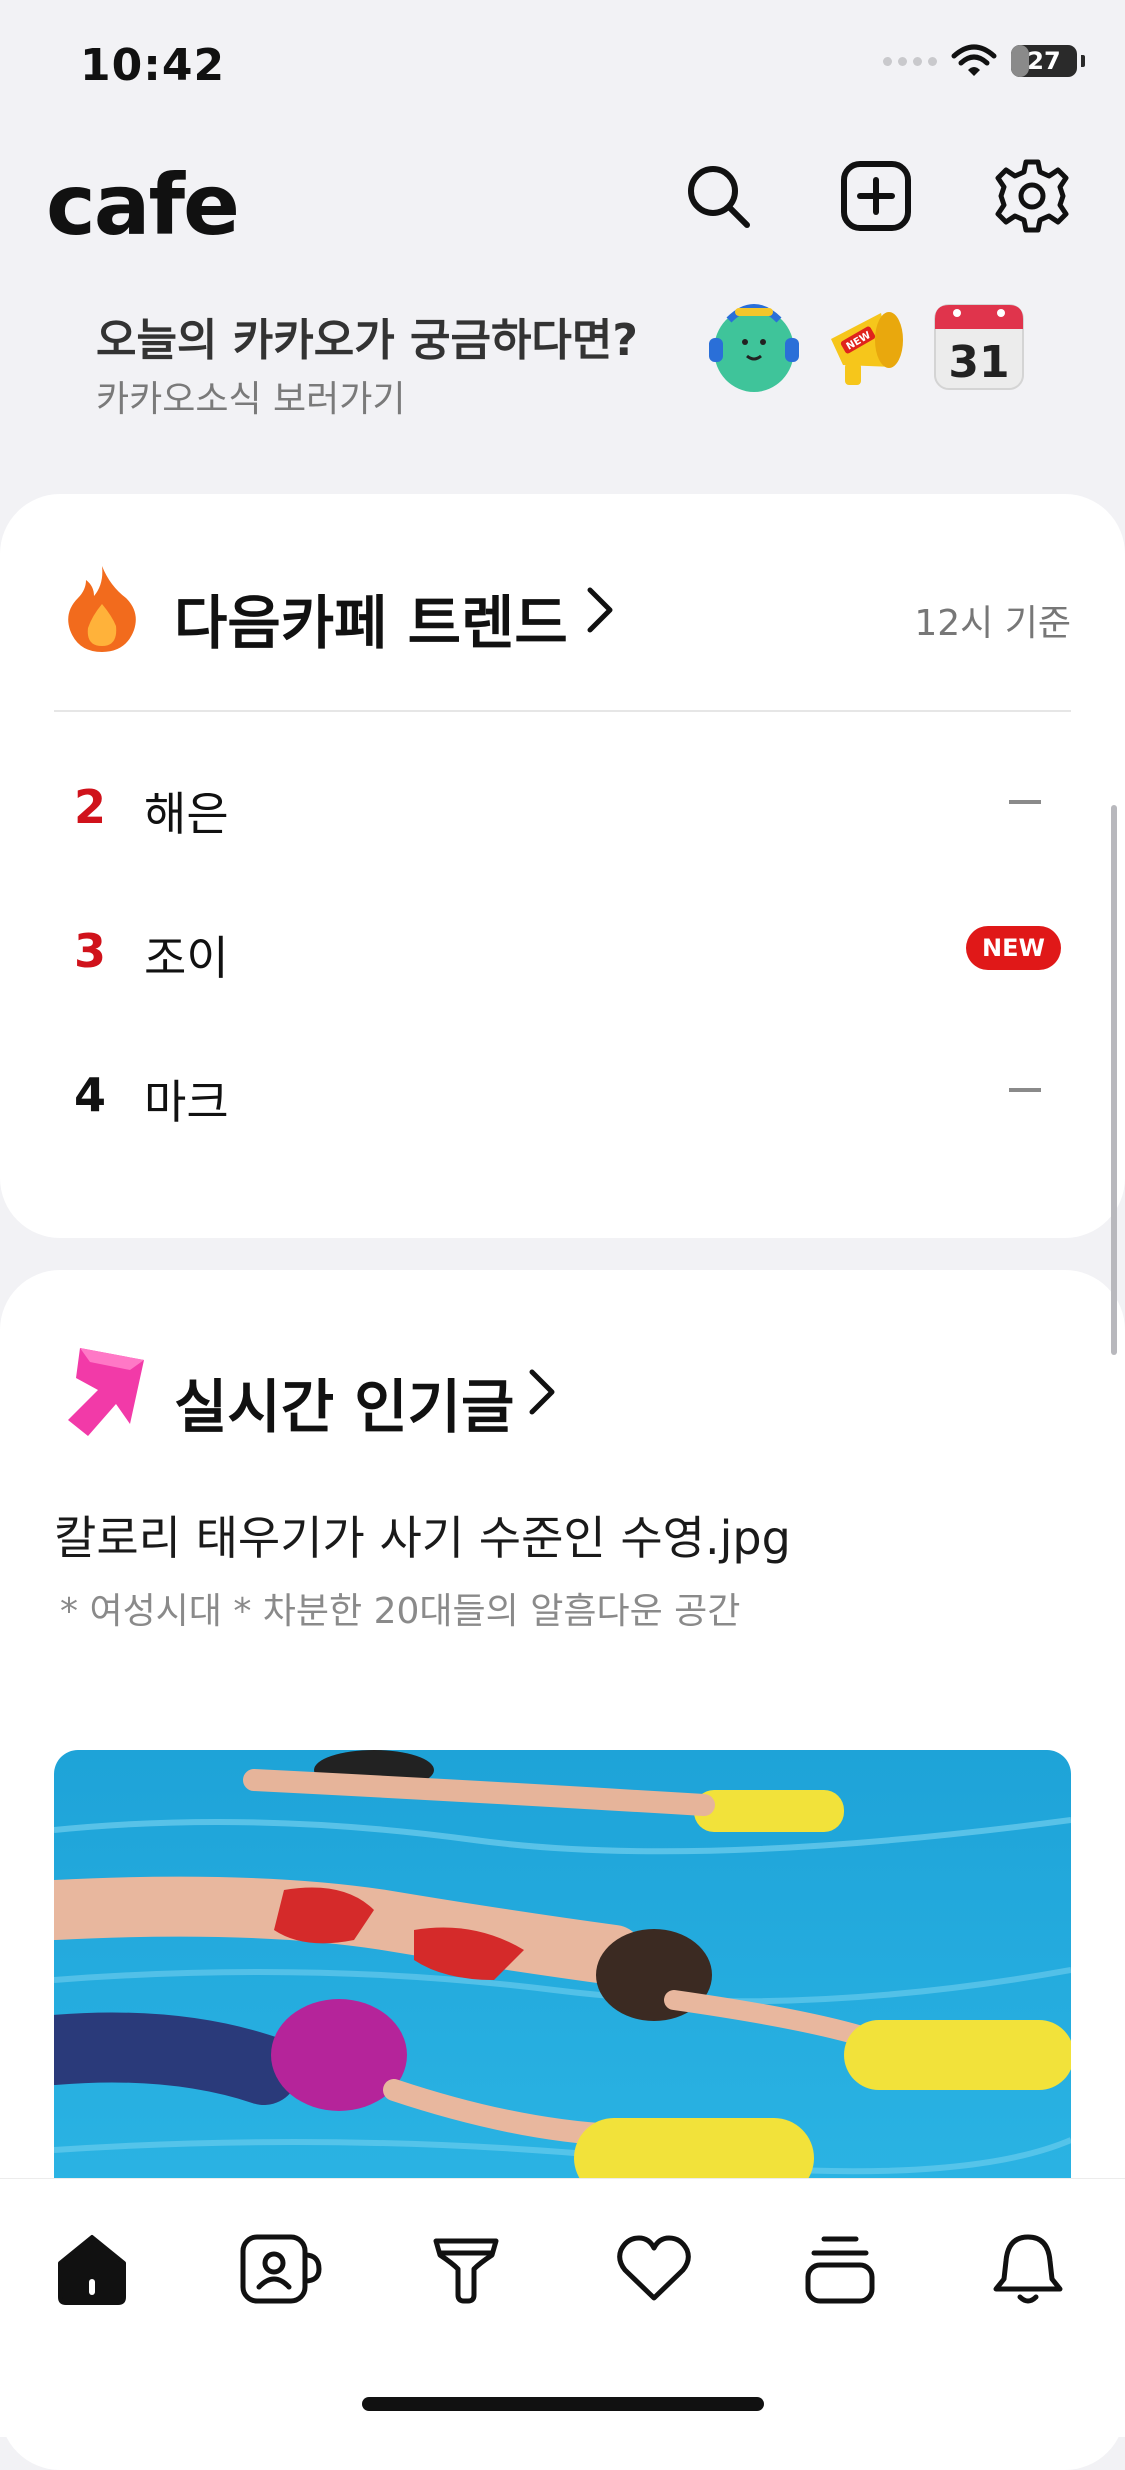 This screenshot has width=1125, height=2470. What do you see at coordinates (563, 2404) in the screenshot?
I see `home-indicator` at bounding box center [563, 2404].